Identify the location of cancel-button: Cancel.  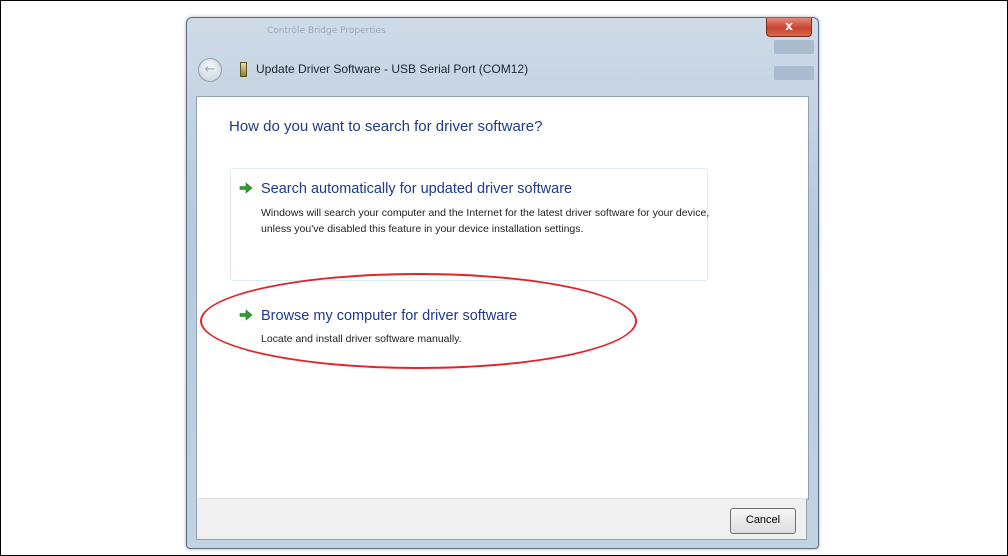
(763, 521).